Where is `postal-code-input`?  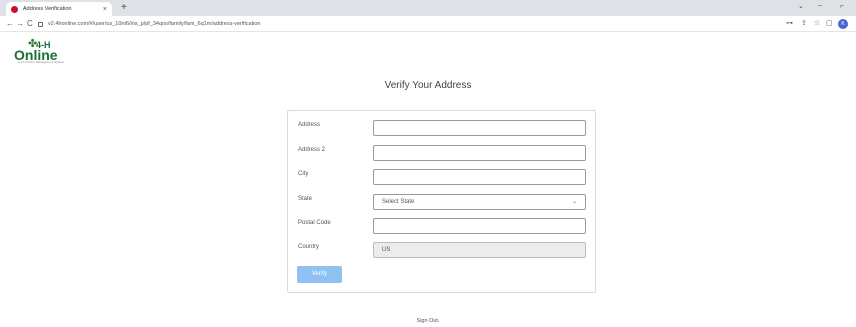 postal-code-input is located at coordinates (479, 226).